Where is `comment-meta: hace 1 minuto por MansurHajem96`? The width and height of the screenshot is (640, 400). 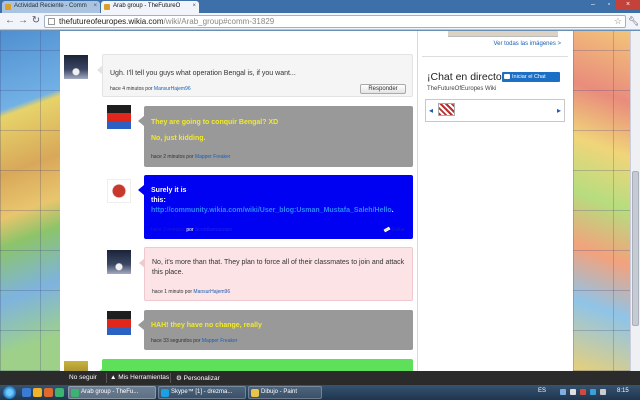 comment-meta: hace 1 minuto por MansurHajem96 is located at coordinates (191, 292).